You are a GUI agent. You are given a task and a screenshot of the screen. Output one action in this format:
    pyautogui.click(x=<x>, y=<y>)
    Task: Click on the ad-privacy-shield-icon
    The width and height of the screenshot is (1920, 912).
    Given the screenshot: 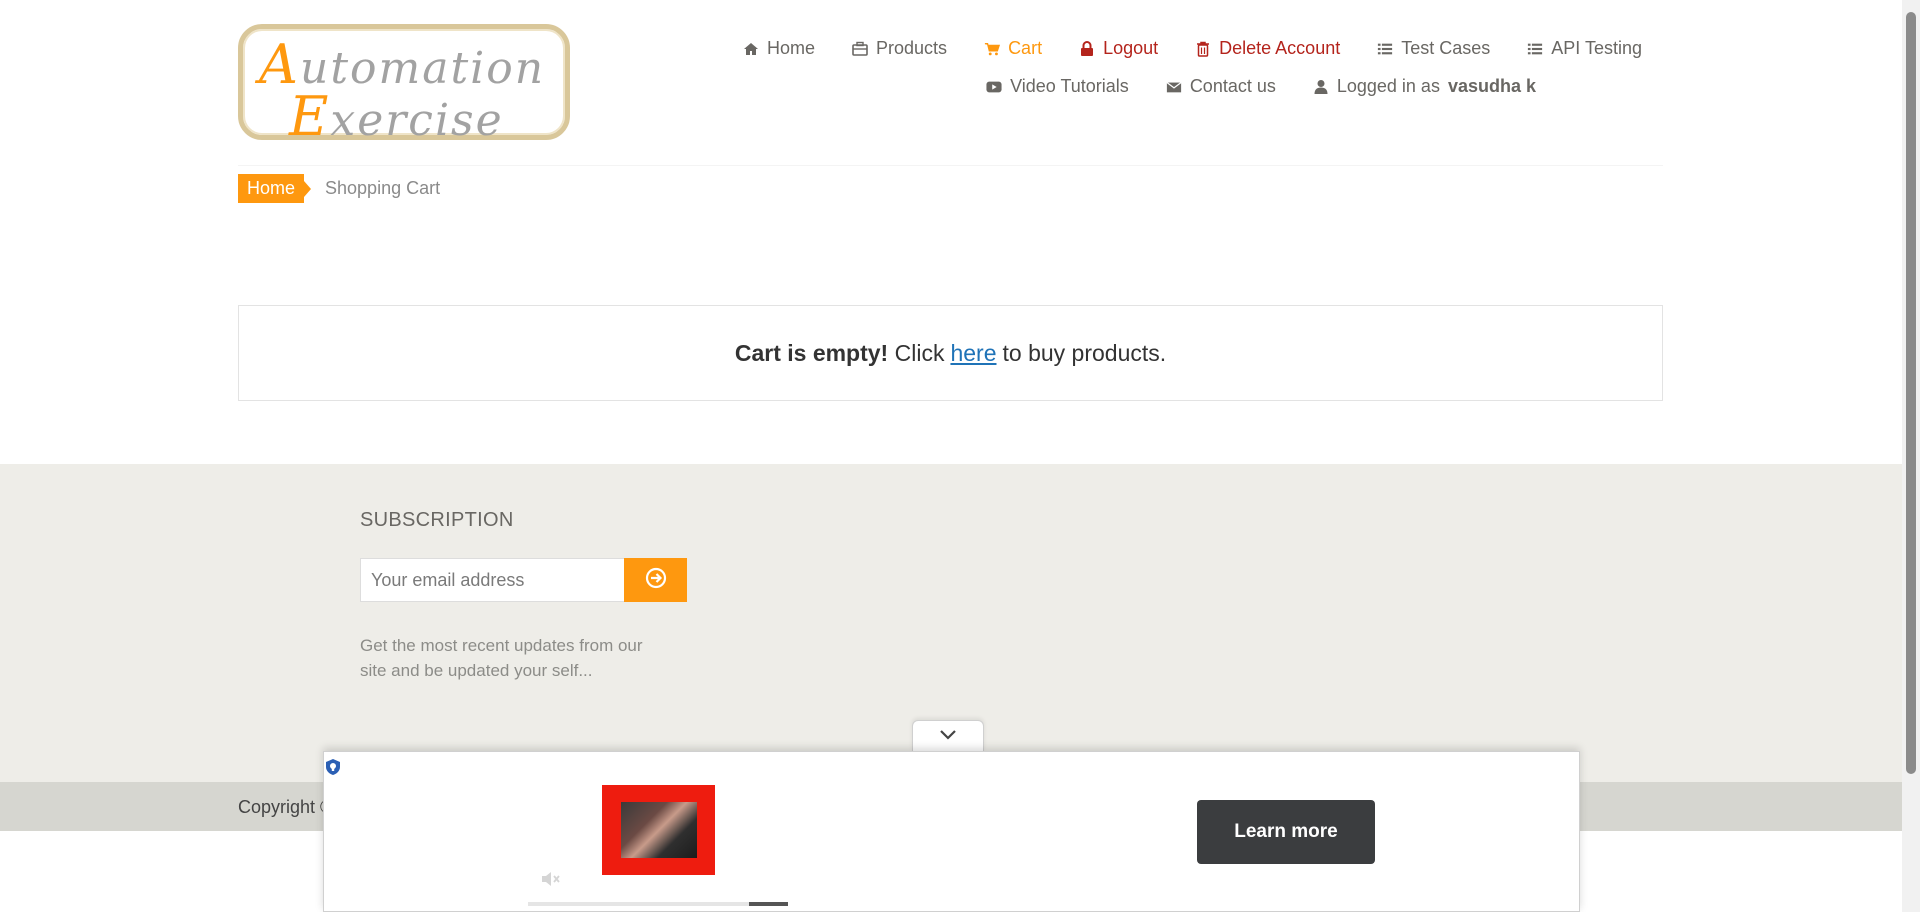 What is the action you would take?
    pyautogui.click(x=333, y=767)
    